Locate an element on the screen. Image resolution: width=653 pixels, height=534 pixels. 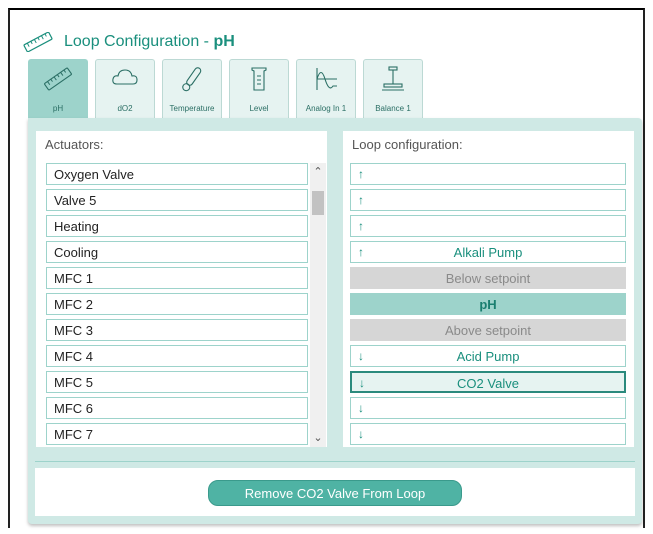
loop-slot-alkali-pump: ↑ Alkali Pump is located at coordinates (488, 252).